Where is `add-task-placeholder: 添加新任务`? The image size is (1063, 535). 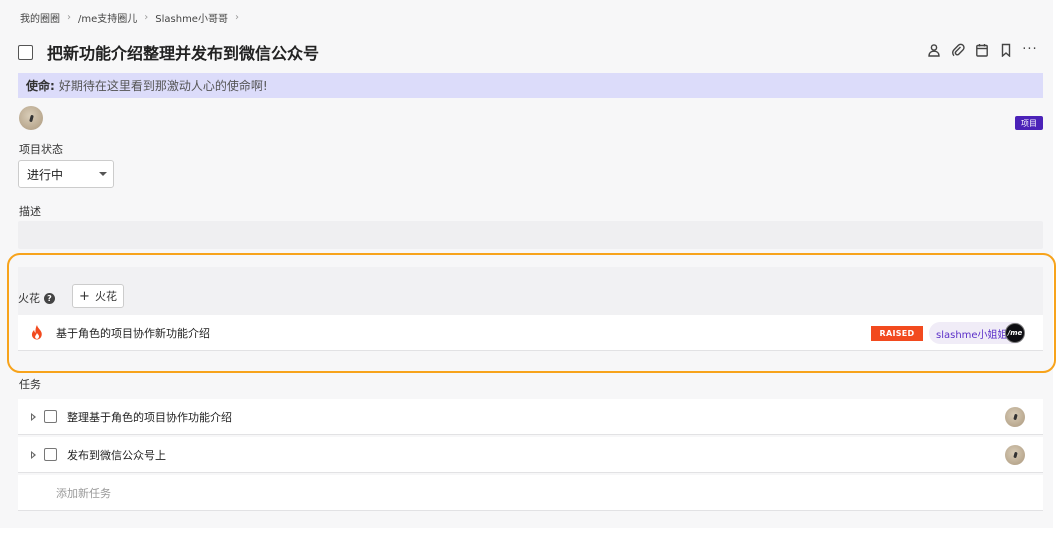
add-task-placeholder: 添加新任务 is located at coordinates (83, 493).